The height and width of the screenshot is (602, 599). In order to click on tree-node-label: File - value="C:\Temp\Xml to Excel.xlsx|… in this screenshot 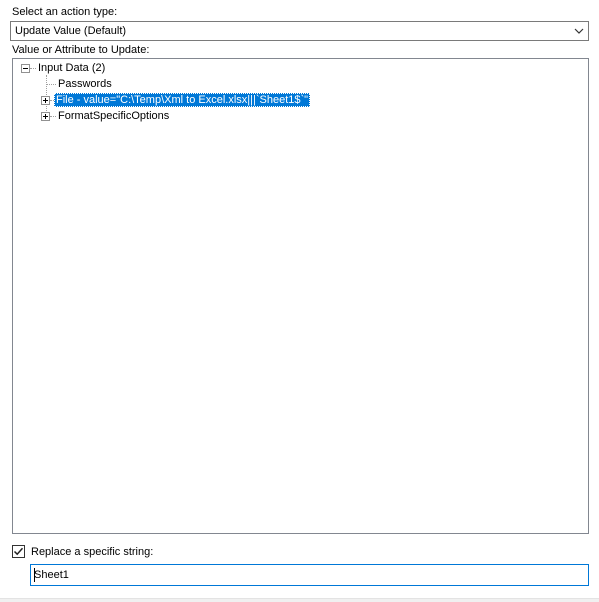, I will do `click(182, 100)`.